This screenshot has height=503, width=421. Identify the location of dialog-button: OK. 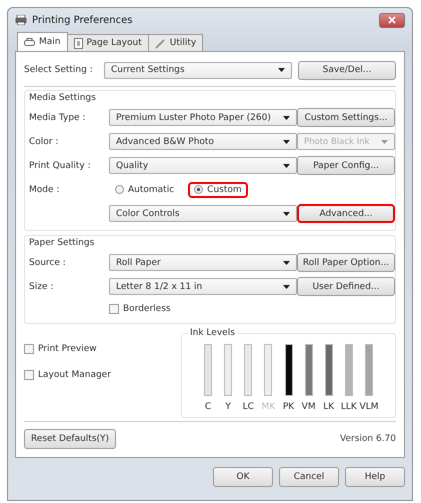
(243, 477).